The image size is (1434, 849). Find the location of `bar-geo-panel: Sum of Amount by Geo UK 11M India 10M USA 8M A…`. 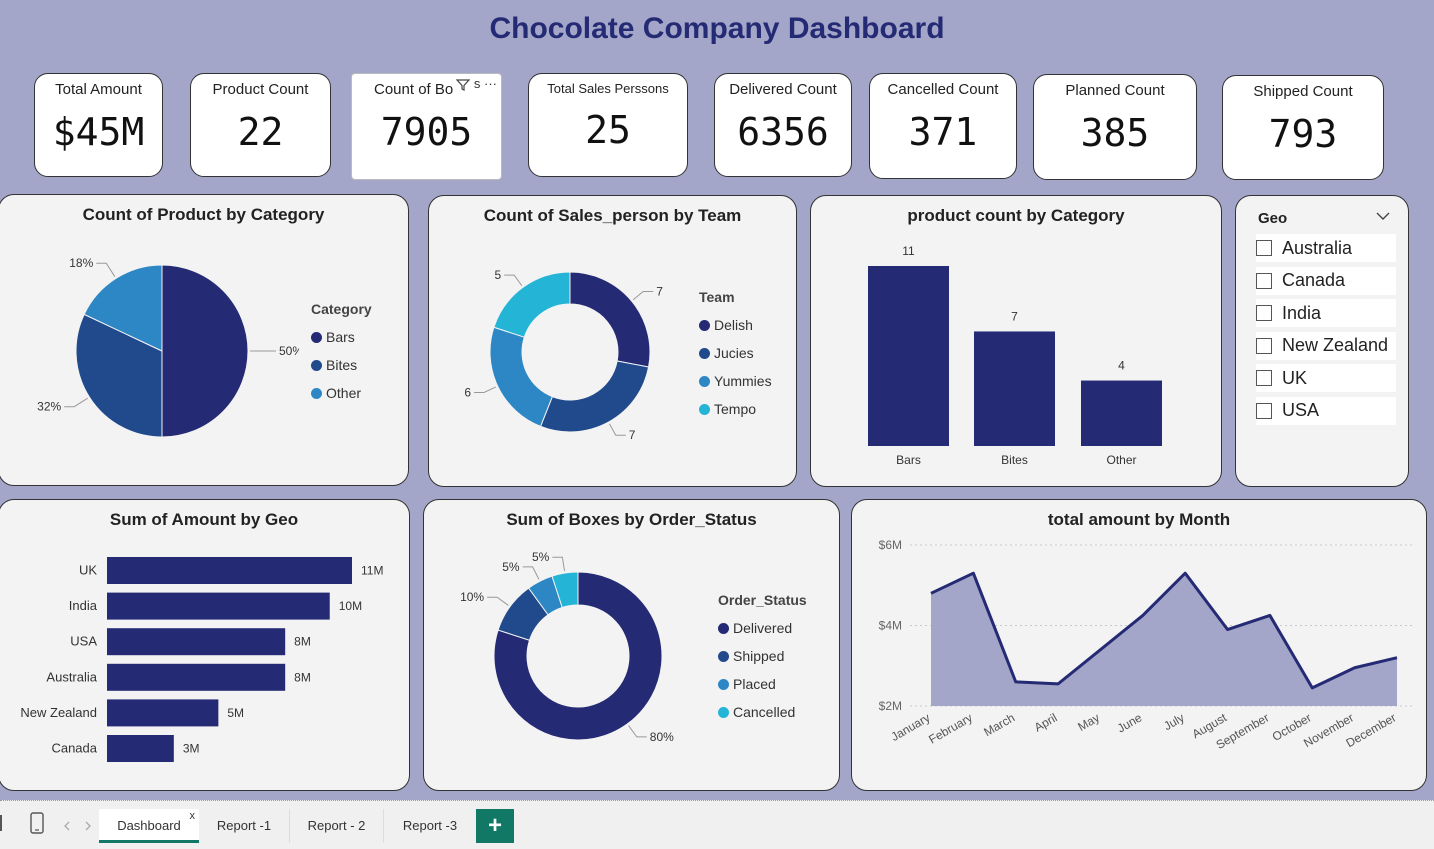

bar-geo-panel: Sum of Amount by Geo UK 11M India 10M USA 8M A… is located at coordinates (205, 645).